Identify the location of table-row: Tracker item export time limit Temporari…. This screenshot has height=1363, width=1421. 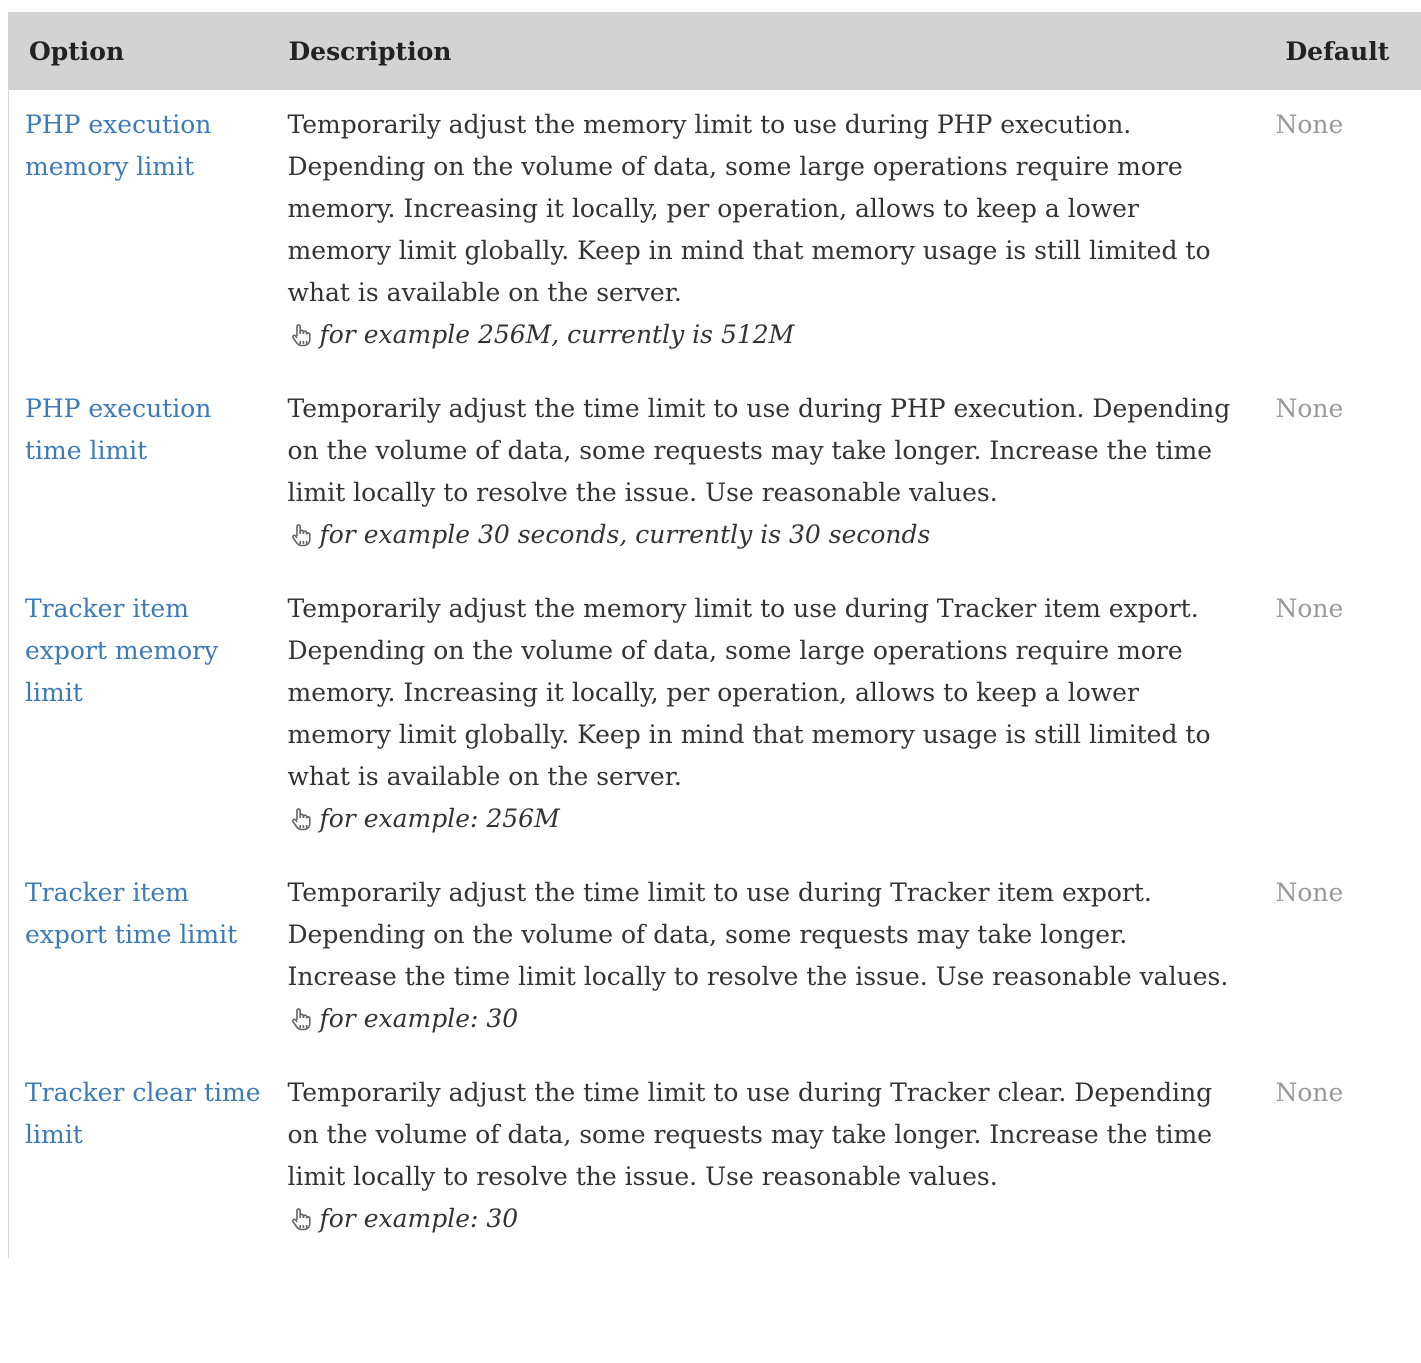
(715, 958).